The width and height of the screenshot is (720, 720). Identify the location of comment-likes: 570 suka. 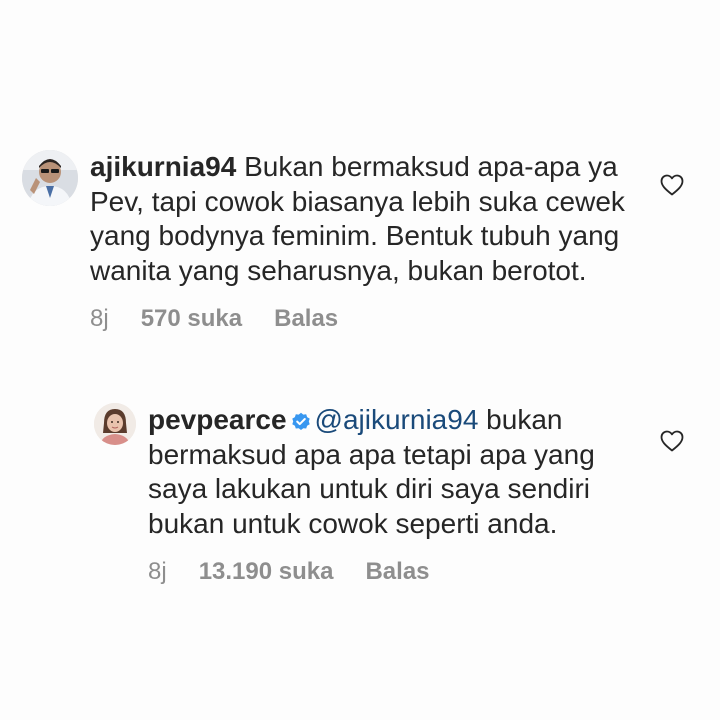
(191, 319).